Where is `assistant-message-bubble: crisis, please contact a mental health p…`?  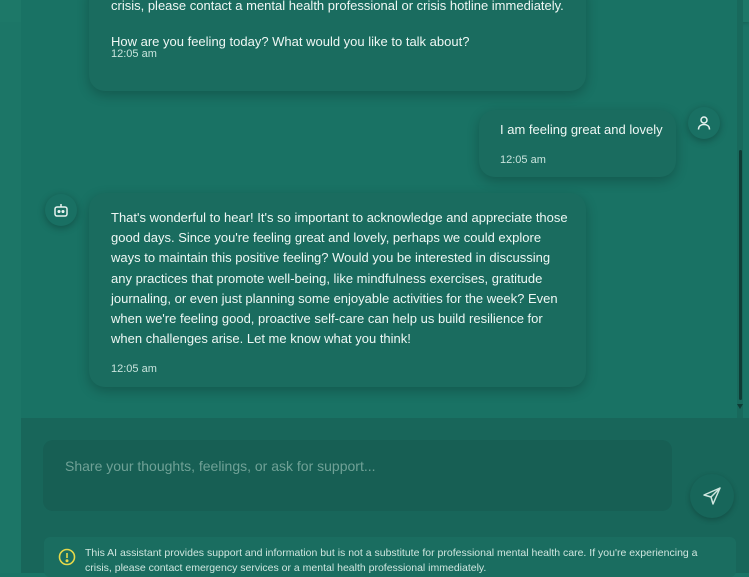 assistant-message-bubble: crisis, please contact a mental health p… is located at coordinates (337, 45).